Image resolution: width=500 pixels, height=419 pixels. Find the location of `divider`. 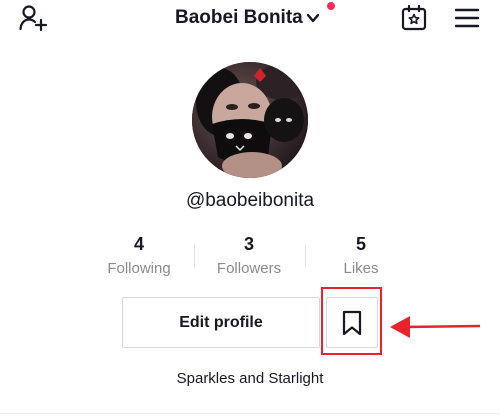

divider is located at coordinates (250, 413).